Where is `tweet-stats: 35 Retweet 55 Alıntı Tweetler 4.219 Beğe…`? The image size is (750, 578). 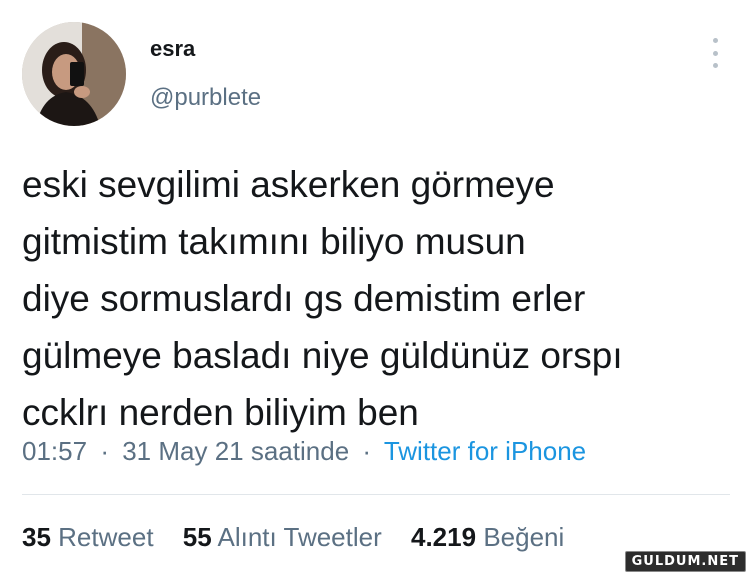
tweet-stats: 35 Retweet 55 Alıntı Tweetler 4.219 Beğe… is located at coordinates (304, 537).